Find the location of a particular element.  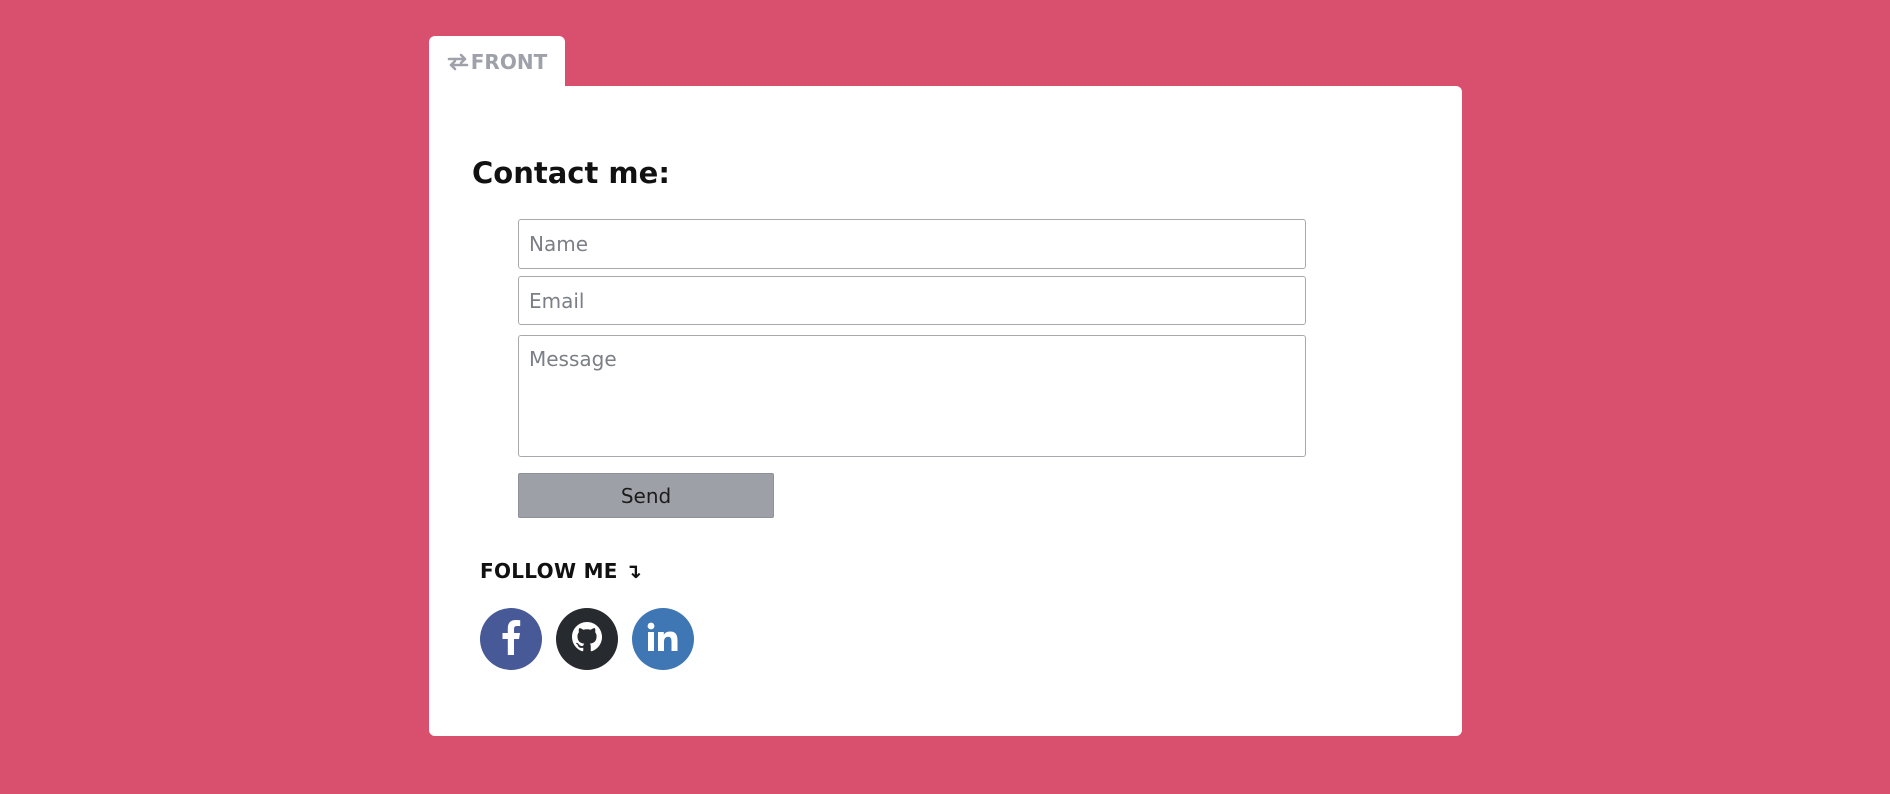

github-icon is located at coordinates (587, 639).